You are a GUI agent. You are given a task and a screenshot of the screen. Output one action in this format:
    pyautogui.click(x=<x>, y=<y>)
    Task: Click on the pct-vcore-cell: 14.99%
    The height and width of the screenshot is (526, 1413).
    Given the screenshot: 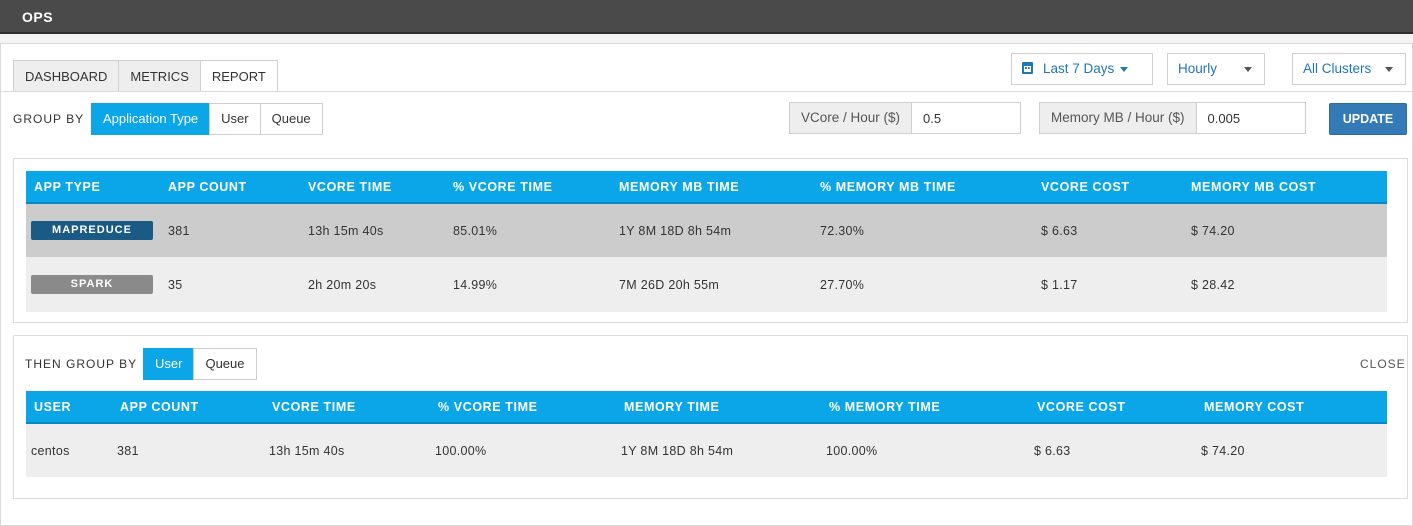 What is the action you would take?
    pyautogui.click(x=528, y=284)
    